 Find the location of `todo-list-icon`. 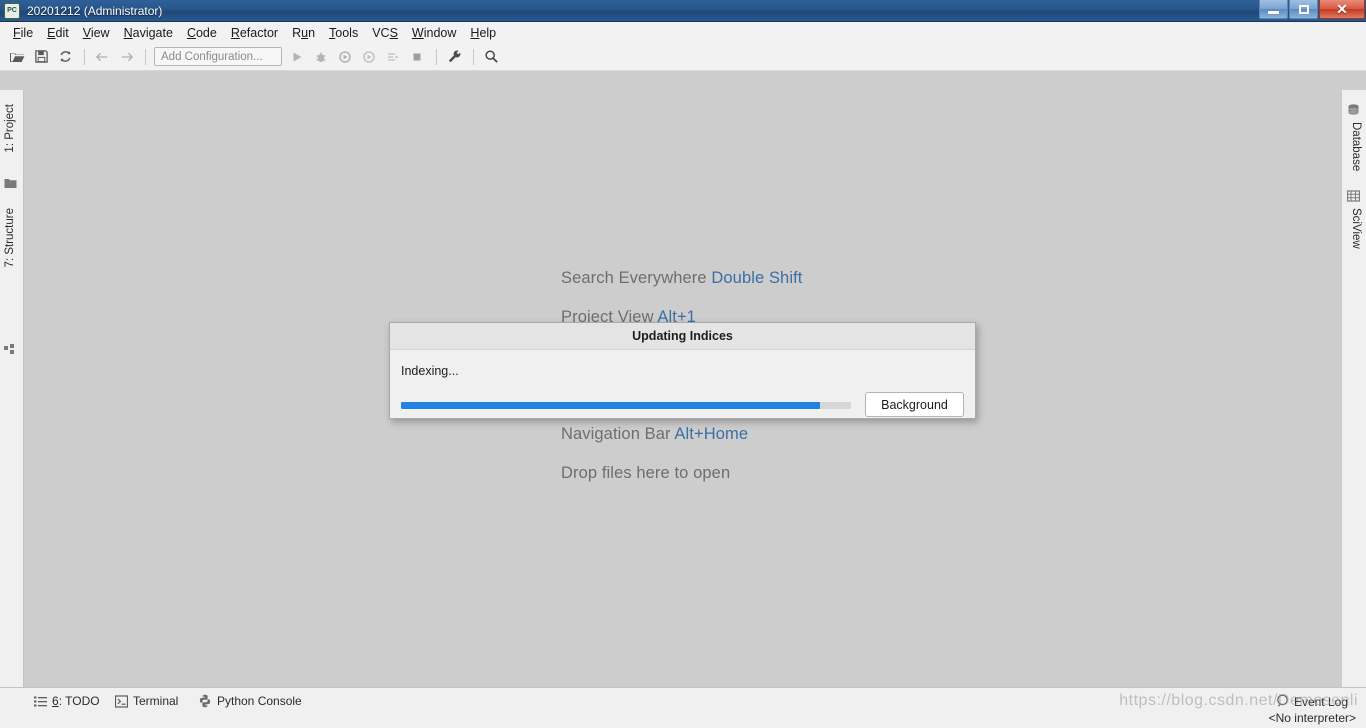

todo-list-icon is located at coordinates (40, 701).